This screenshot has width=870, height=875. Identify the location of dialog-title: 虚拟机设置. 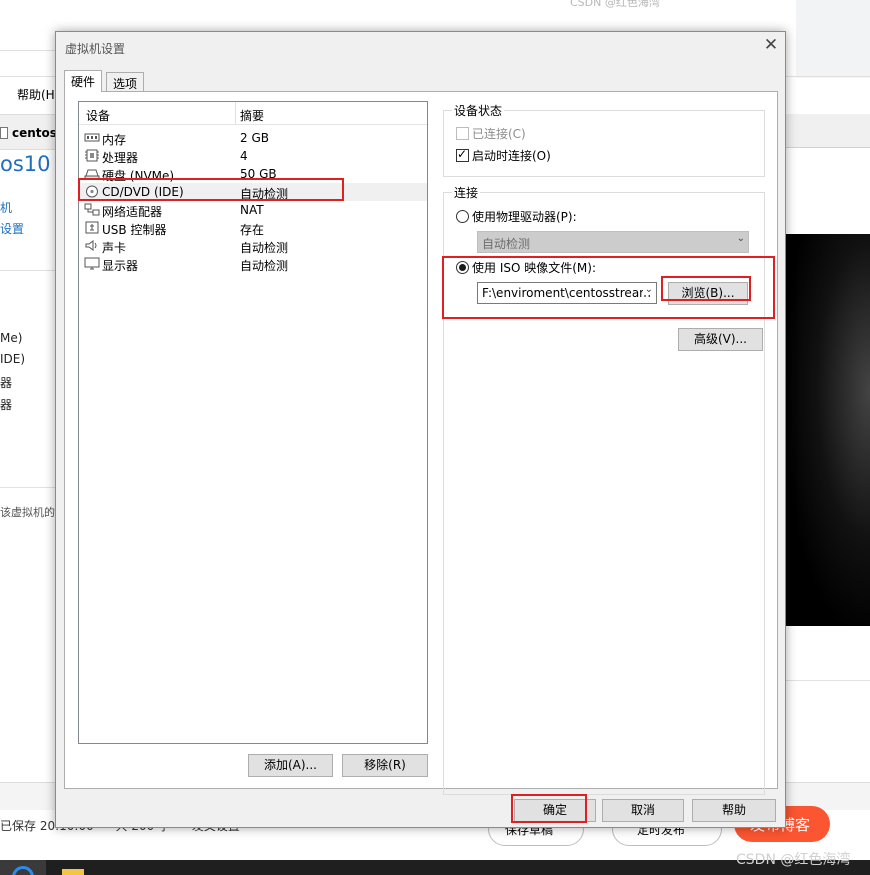
(95, 49).